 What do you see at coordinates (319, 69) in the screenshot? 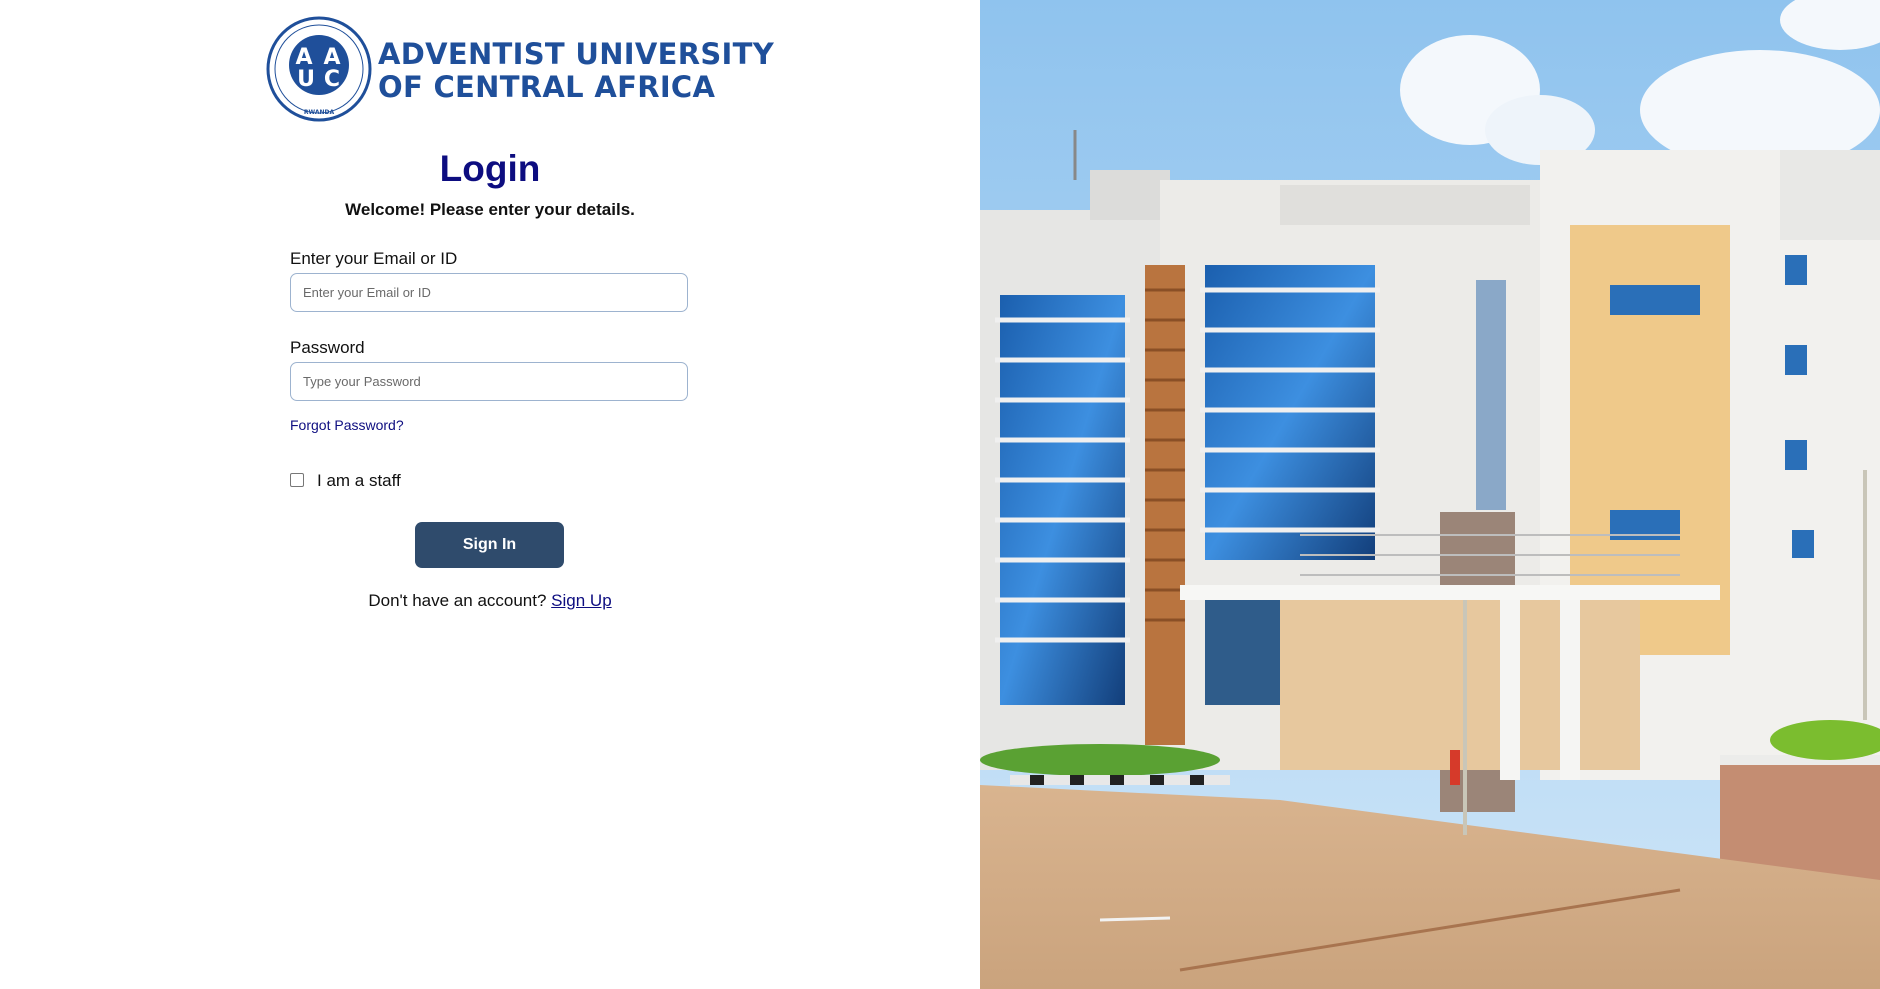
I see `university-seal-icon: A A U C RWANDA` at bounding box center [319, 69].